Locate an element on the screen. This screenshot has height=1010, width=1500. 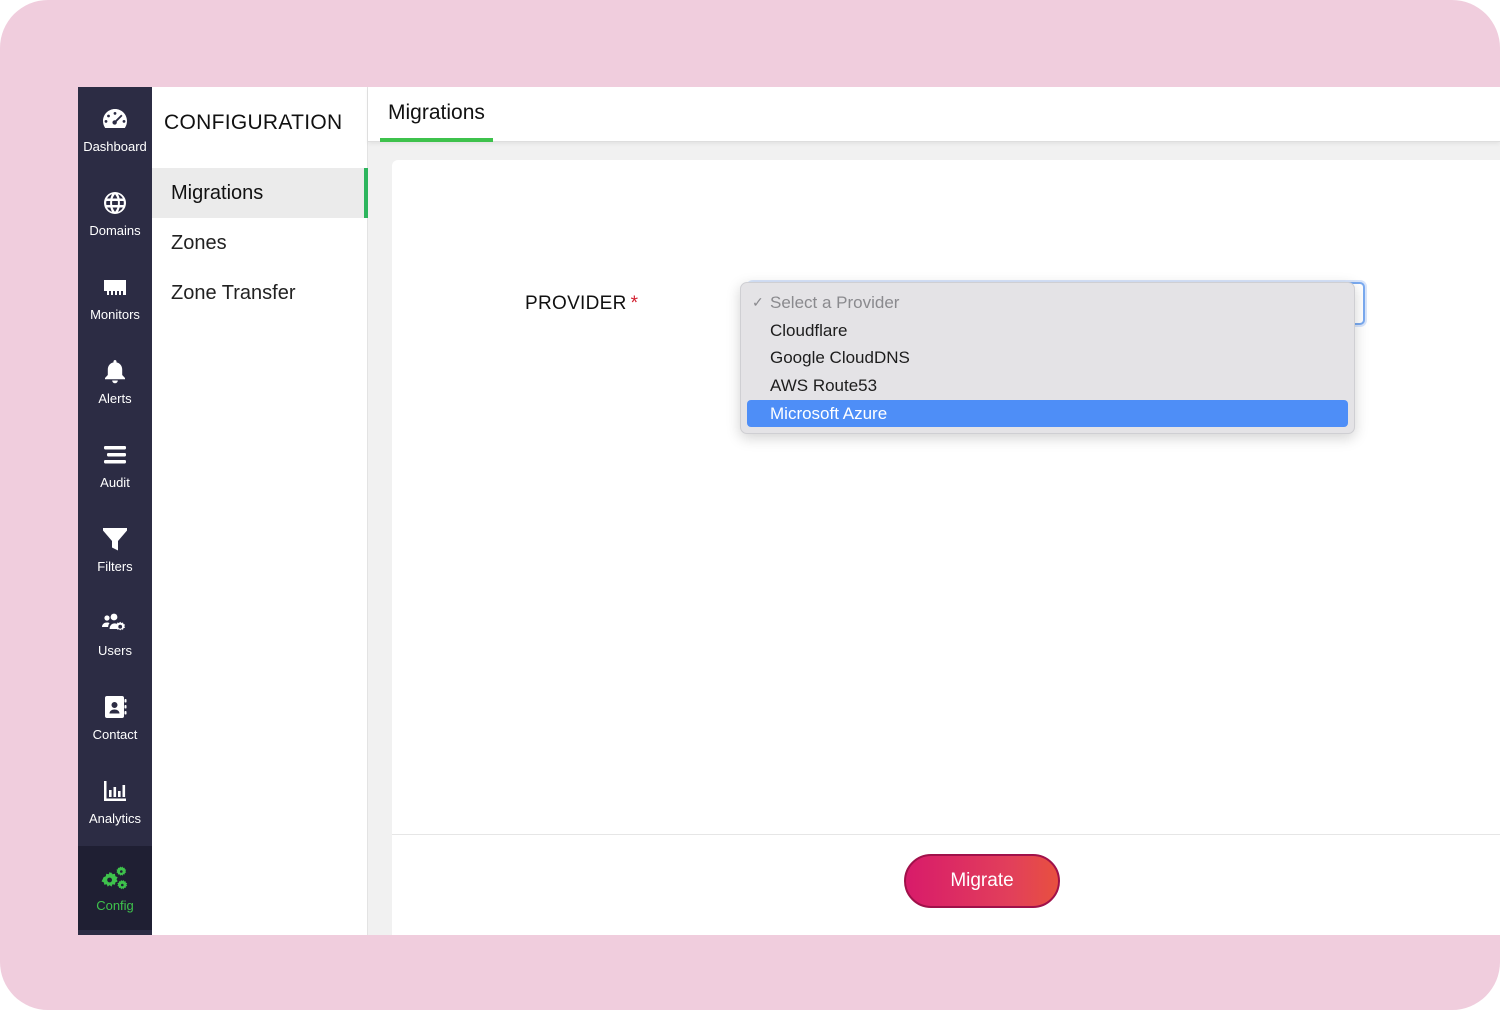
rail-item-label: Dashboard is located at coordinates (115, 146).